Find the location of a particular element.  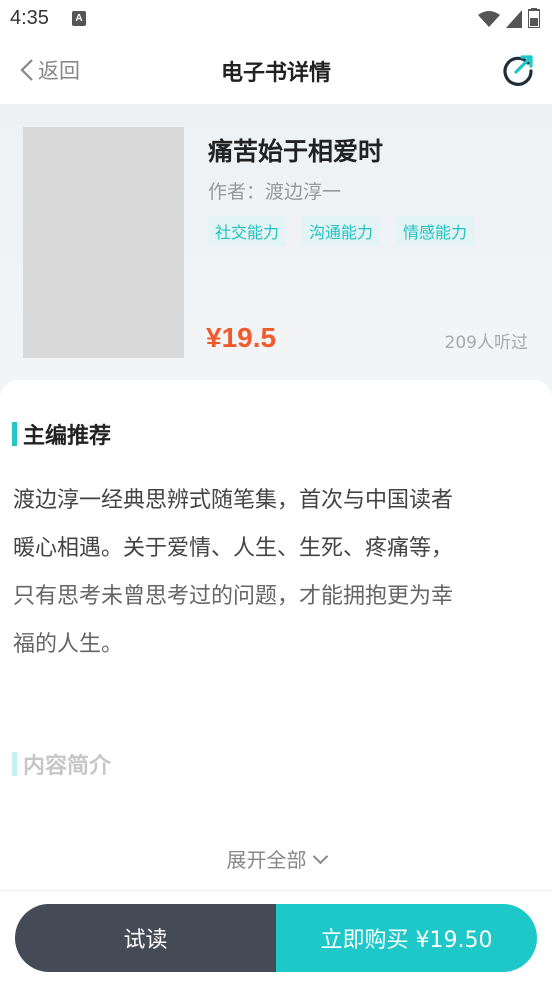

action-buttons: 试读 立即购买 ¥19.50 is located at coordinates (276, 938).